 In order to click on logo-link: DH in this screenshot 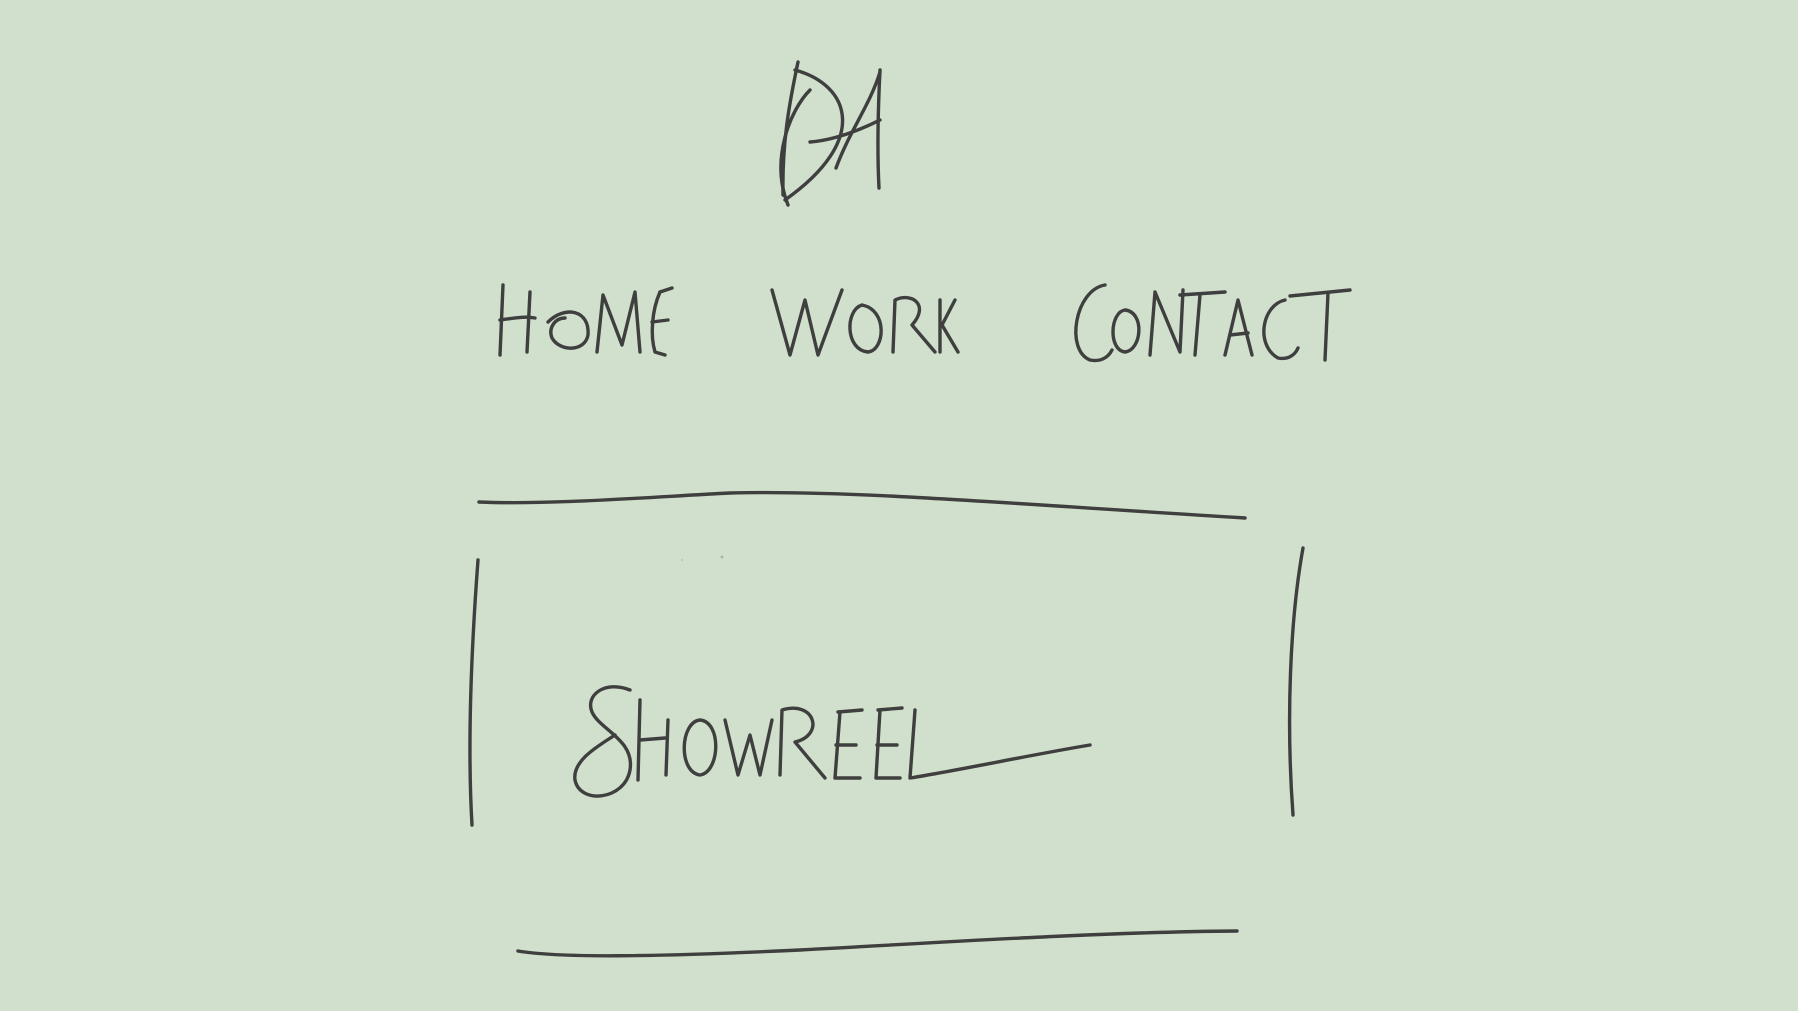, I will do `click(832, 132)`.